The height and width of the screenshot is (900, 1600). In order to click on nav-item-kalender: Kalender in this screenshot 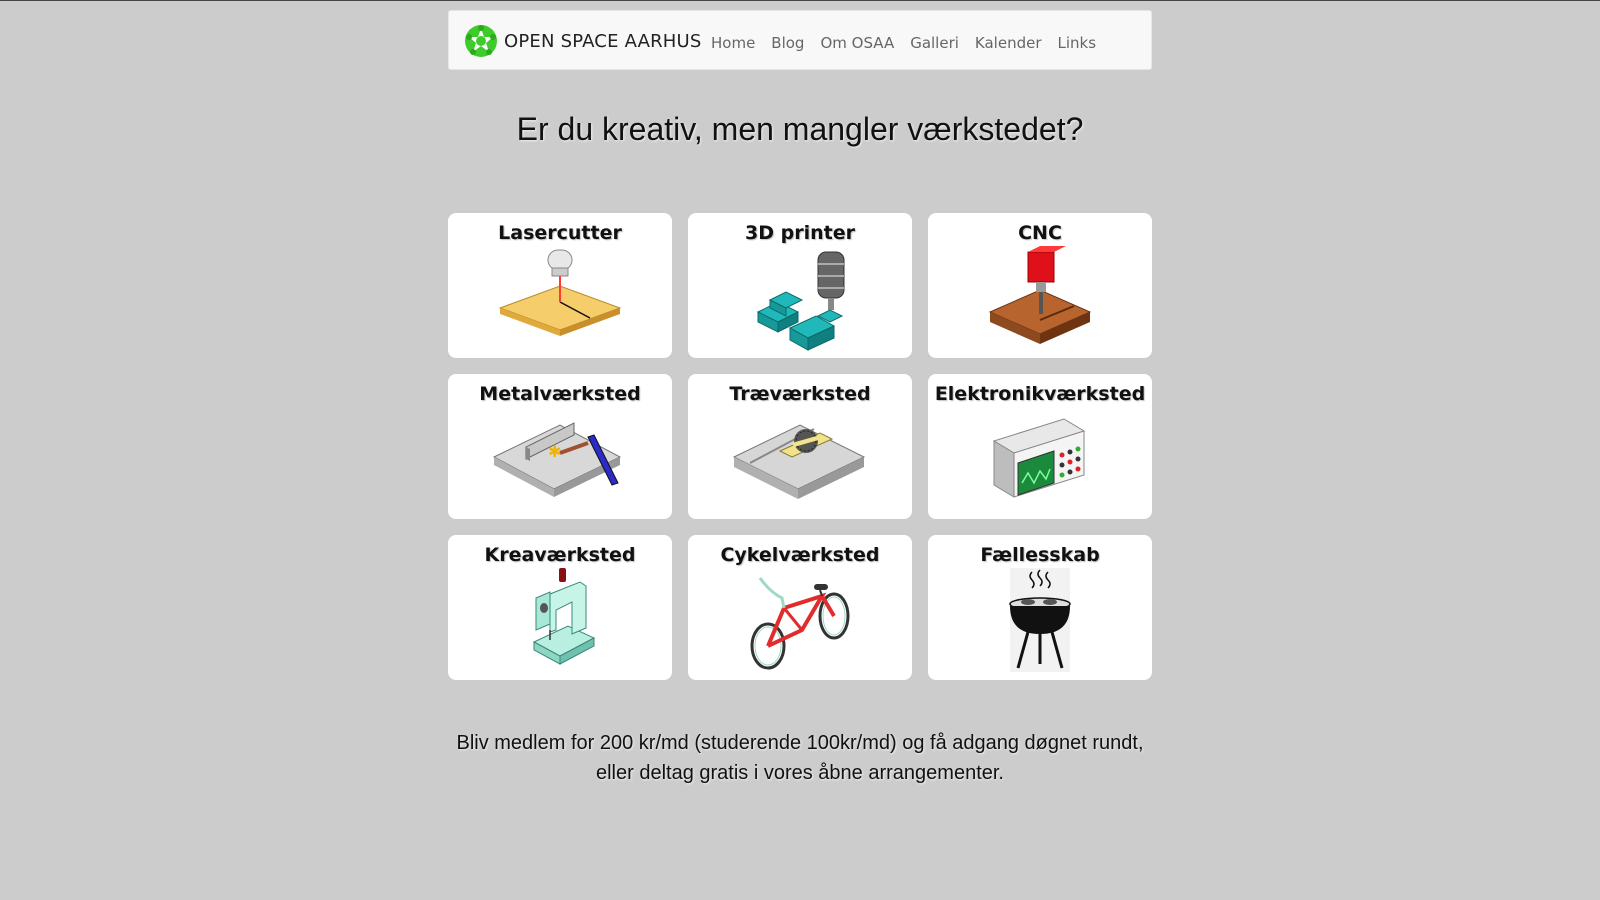, I will do `click(1008, 41)`.